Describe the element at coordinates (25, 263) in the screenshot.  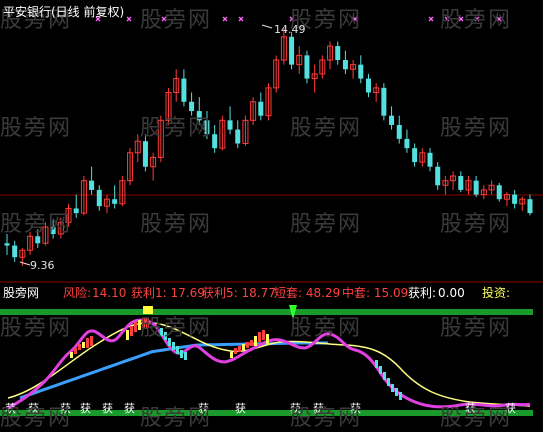
I see `low-pointer` at that location.